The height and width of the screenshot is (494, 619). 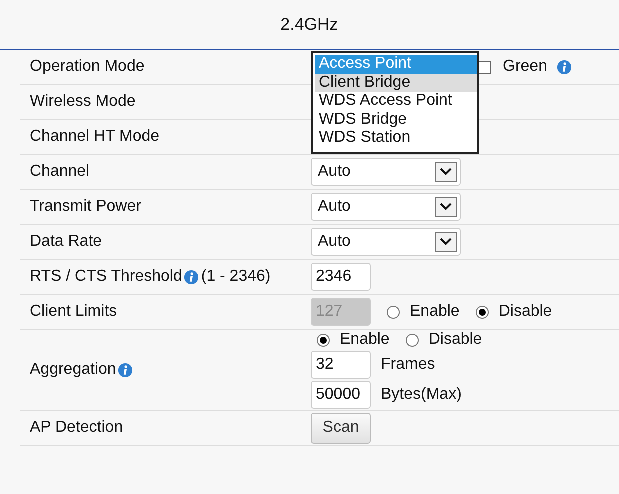 I want to click on dropdown-option: WDS Bridge, so click(x=396, y=119).